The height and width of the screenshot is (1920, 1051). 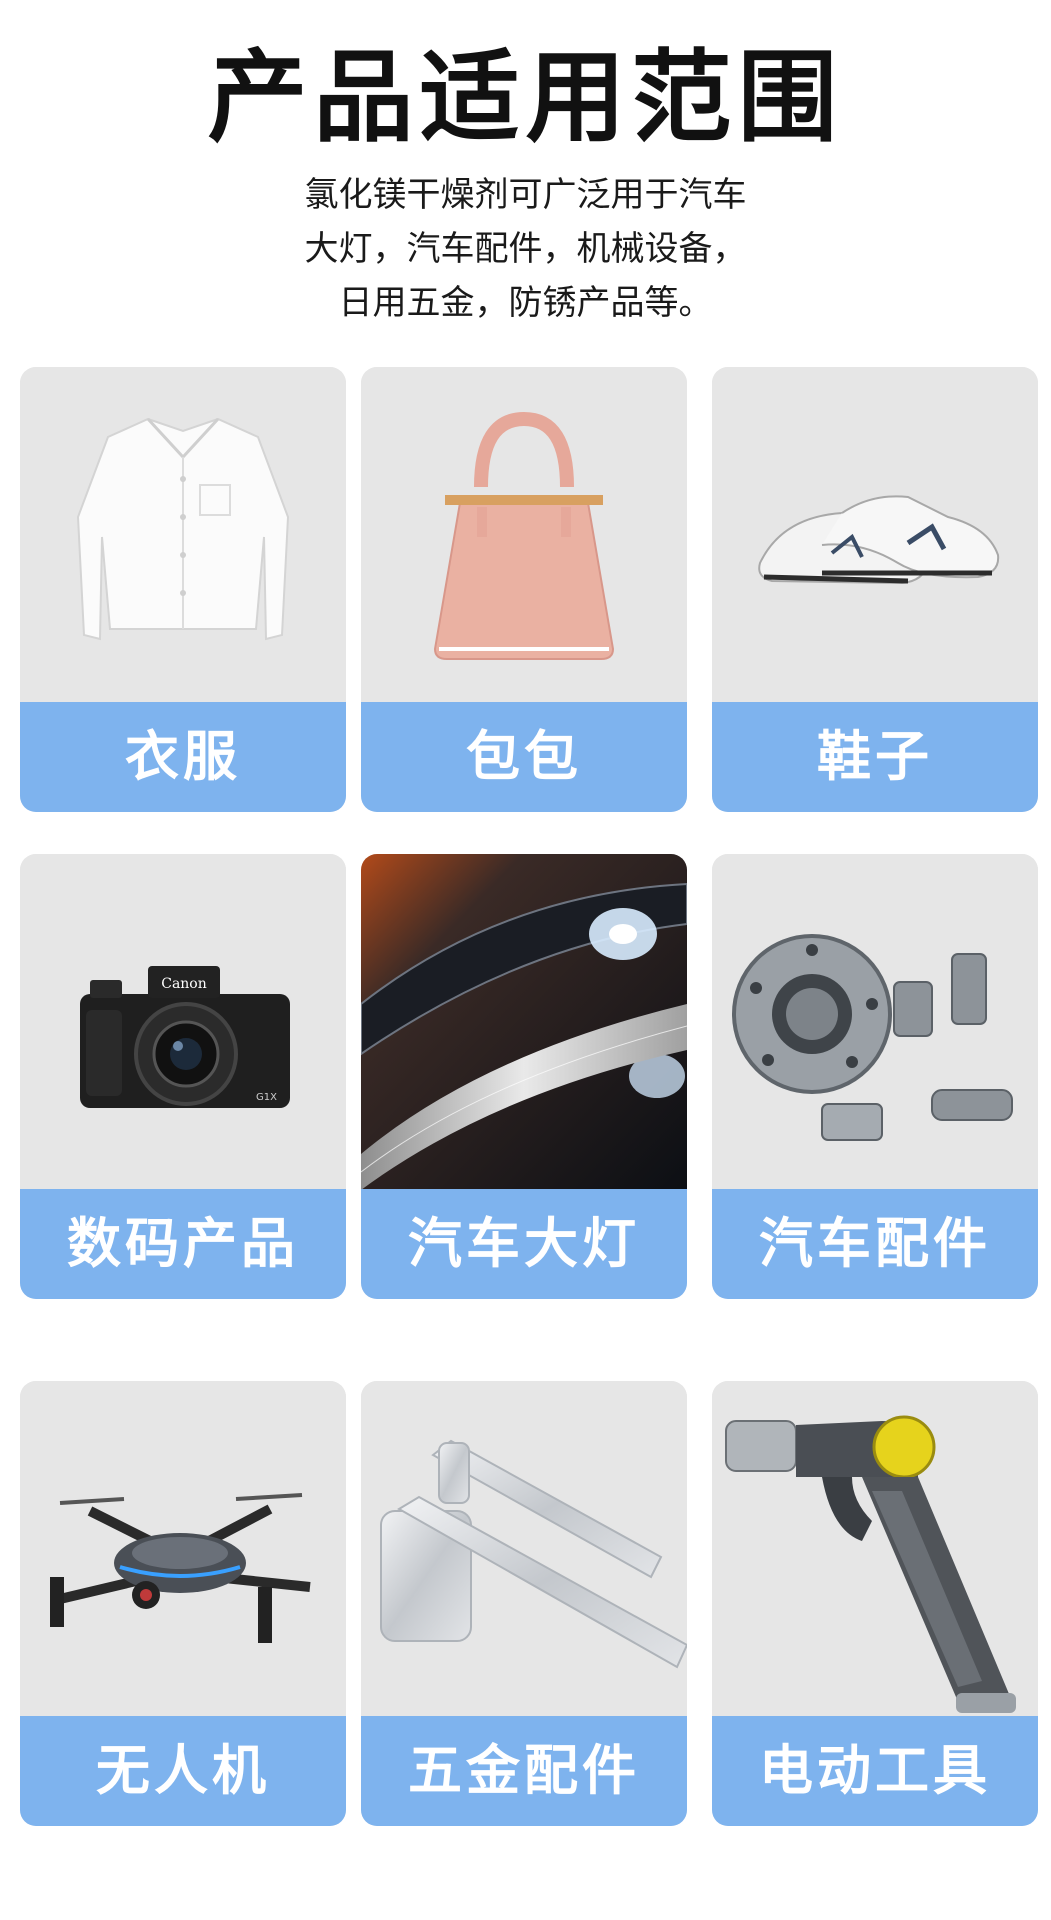 I want to click on page-title: 产品适用范围, so click(x=525, y=97).